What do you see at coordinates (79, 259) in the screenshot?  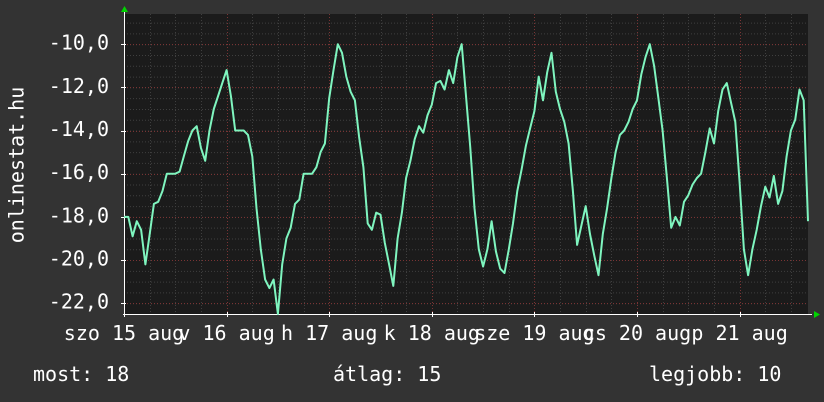 I see `y-tick-label: -20,0` at bounding box center [79, 259].